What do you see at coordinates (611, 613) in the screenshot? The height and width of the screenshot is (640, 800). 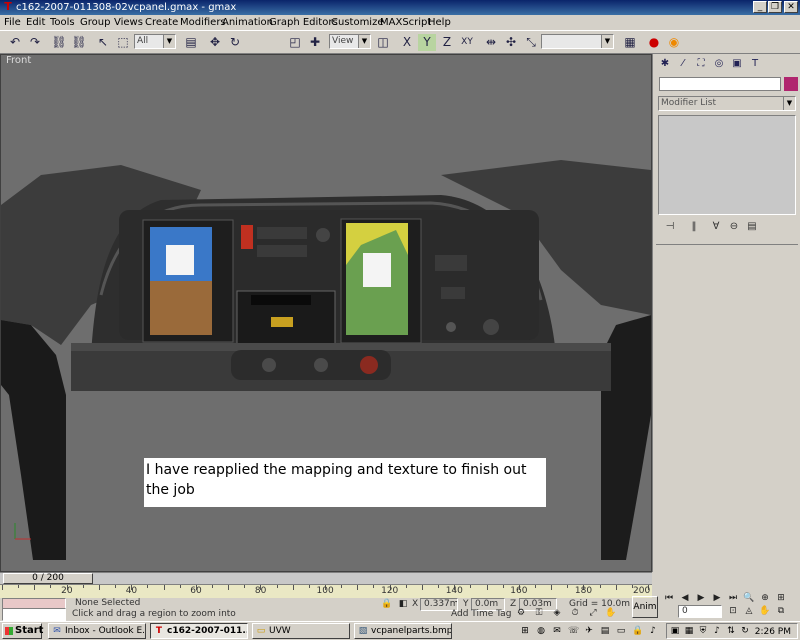 I see `pan-view-icon: ✋` at bounding box center [611, 613].